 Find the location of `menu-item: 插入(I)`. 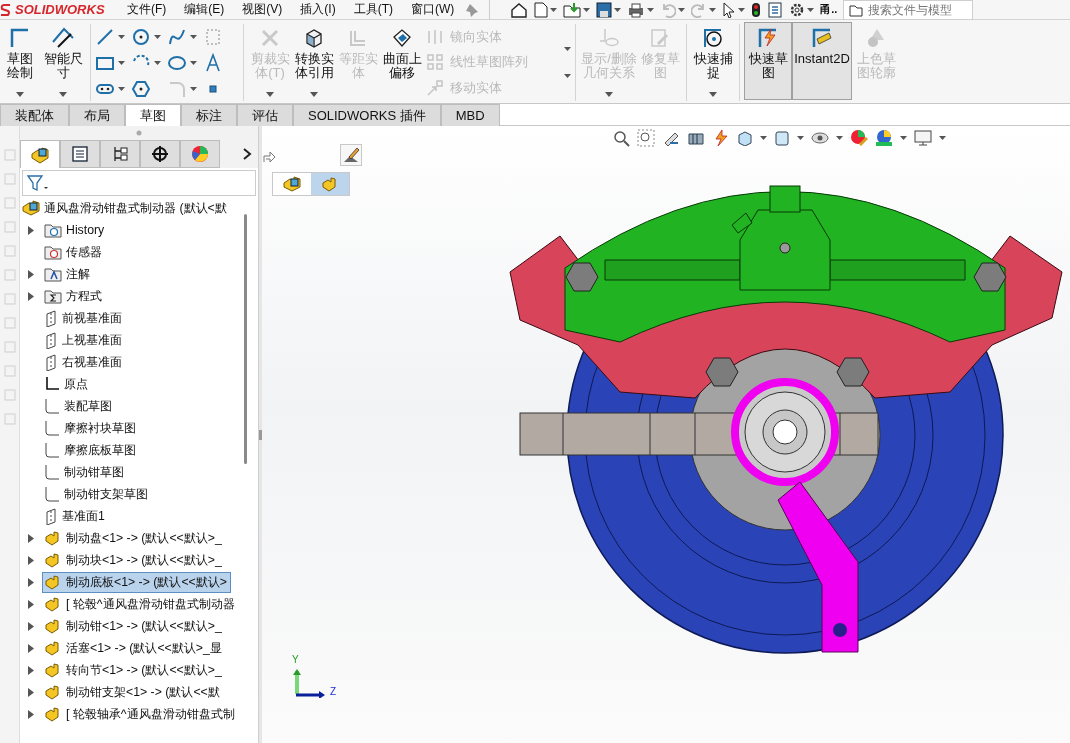

menu-item: 插入(I) is located at coordinates (318, 10).